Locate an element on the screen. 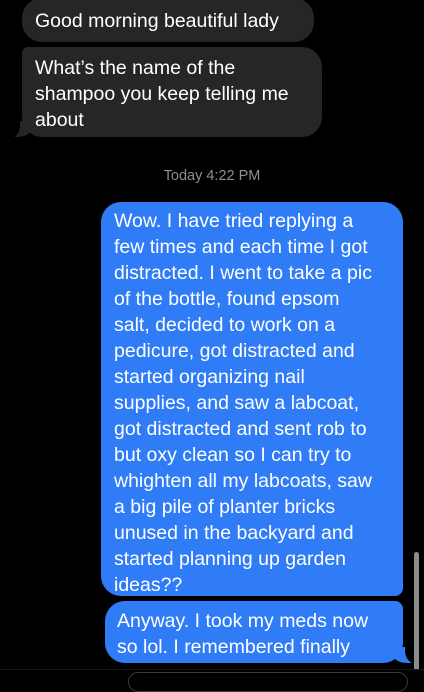  scroll-indicator is located at coordinates (416, 616).